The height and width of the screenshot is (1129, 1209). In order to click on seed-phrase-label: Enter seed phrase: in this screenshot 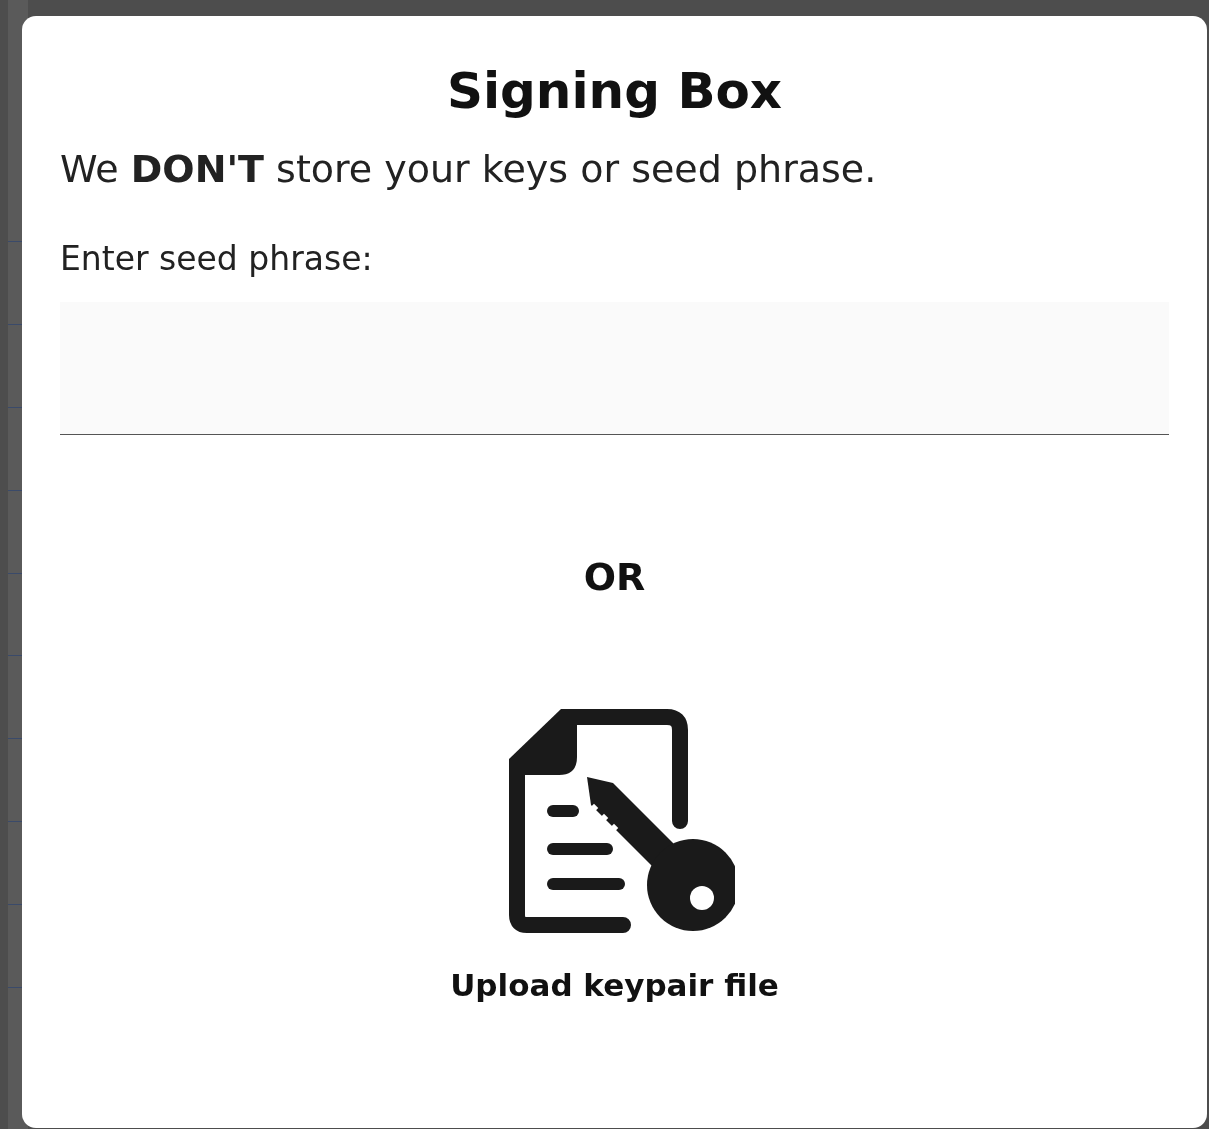, I will do `click(216, 258)`.